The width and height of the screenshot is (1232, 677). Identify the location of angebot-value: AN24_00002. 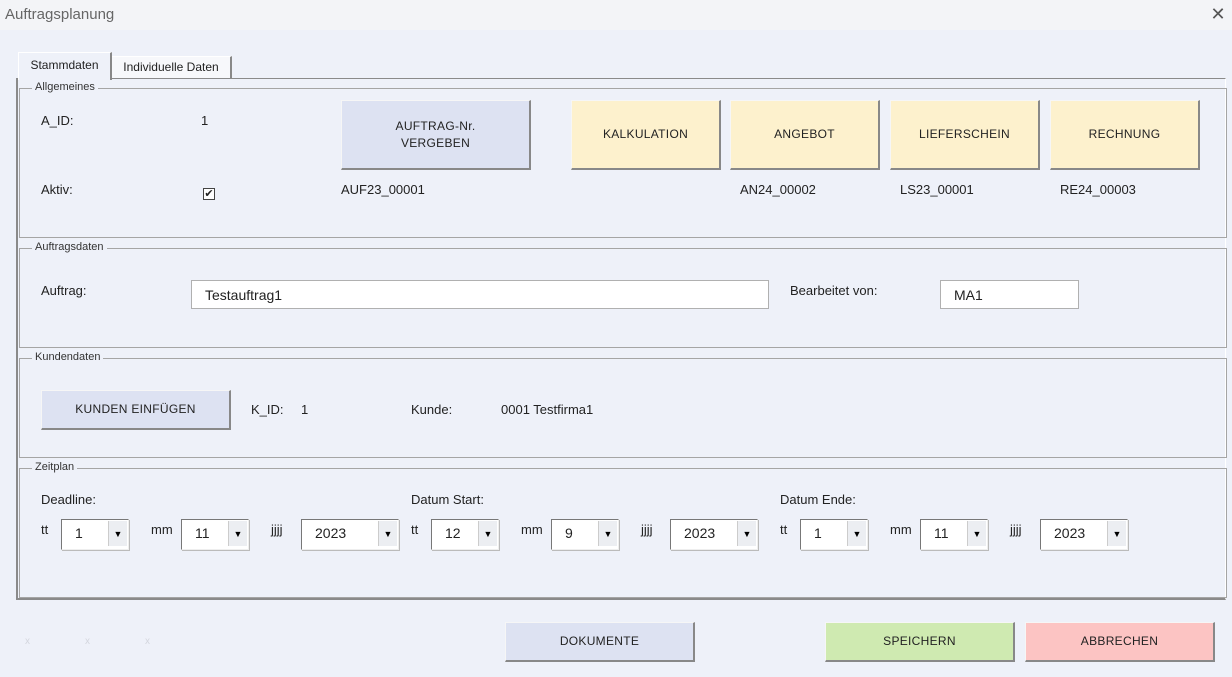
(778, 189).